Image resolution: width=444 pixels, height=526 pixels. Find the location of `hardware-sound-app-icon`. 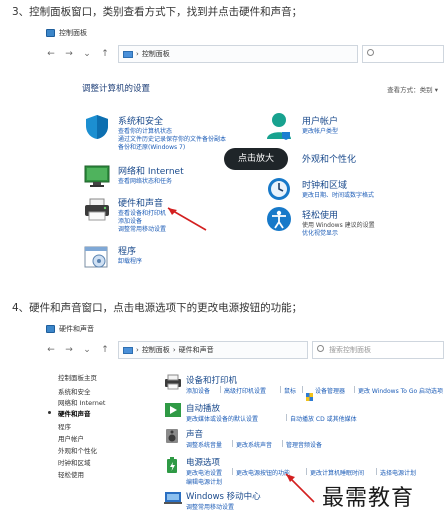

hardware-sound-app-icon is located at coordinates (50, 329).